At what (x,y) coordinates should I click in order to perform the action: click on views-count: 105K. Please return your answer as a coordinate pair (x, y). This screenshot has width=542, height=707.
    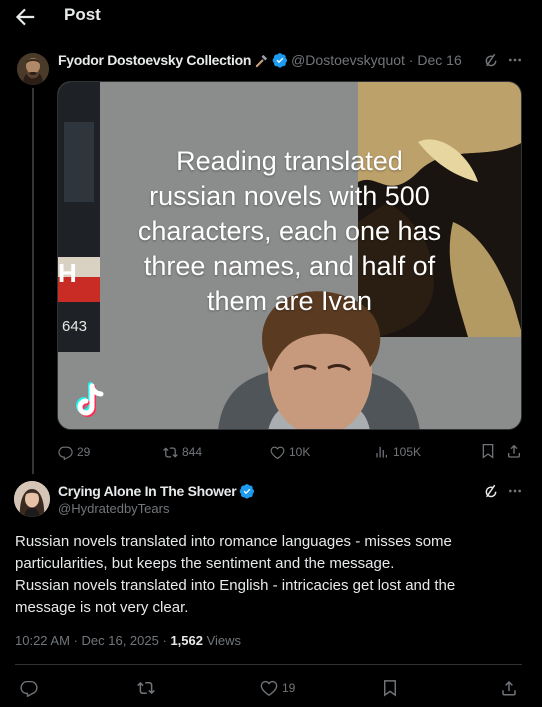
    Looking at the image, I should click on (407, 452).